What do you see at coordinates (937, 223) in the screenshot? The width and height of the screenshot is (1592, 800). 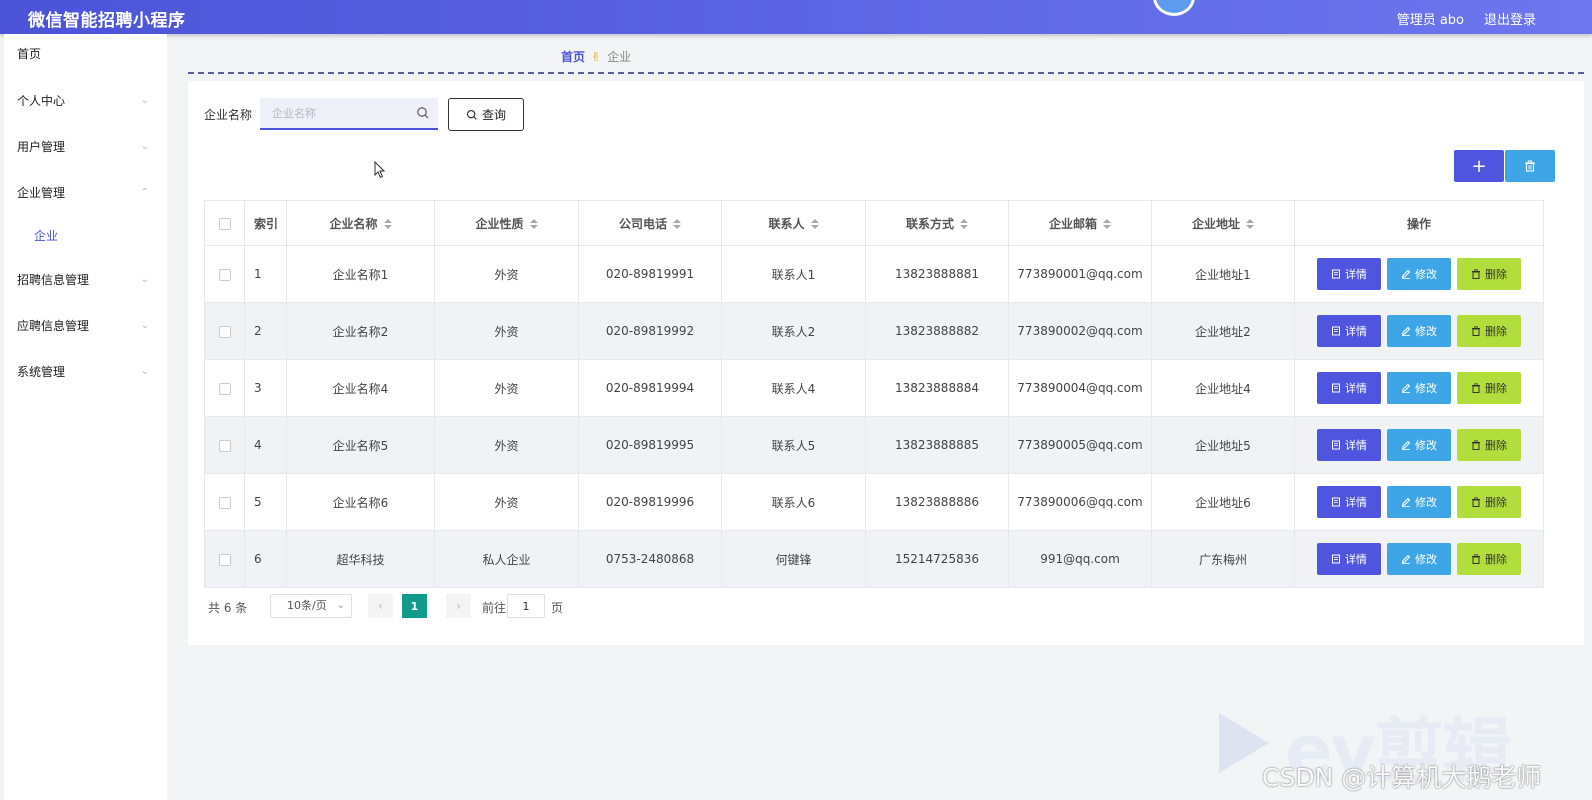 I see `column-header-mobile: 联系方式` at bounding box center [937, 223].